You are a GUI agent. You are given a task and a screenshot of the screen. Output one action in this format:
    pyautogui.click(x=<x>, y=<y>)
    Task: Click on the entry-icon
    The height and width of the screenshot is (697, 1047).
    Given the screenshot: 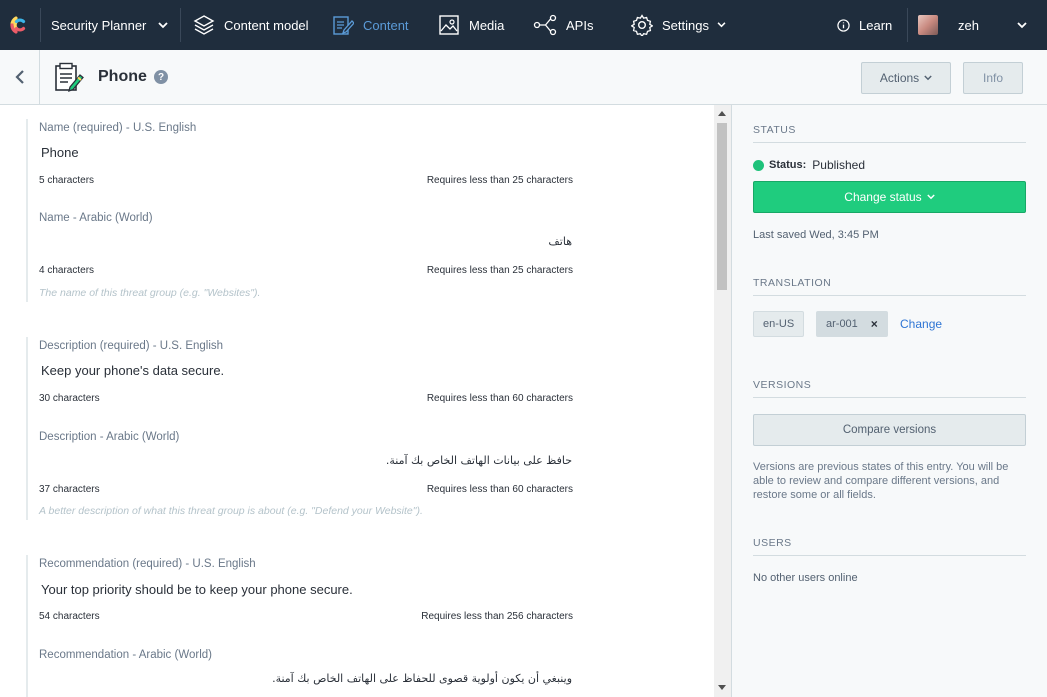 What is the action you would take?
    pyautogui.click(x=69, y=80)
    